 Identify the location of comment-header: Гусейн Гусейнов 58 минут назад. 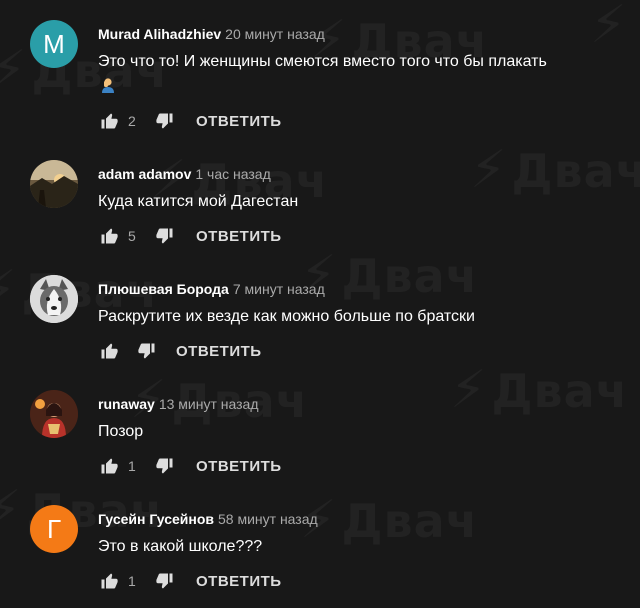
(208, 519).